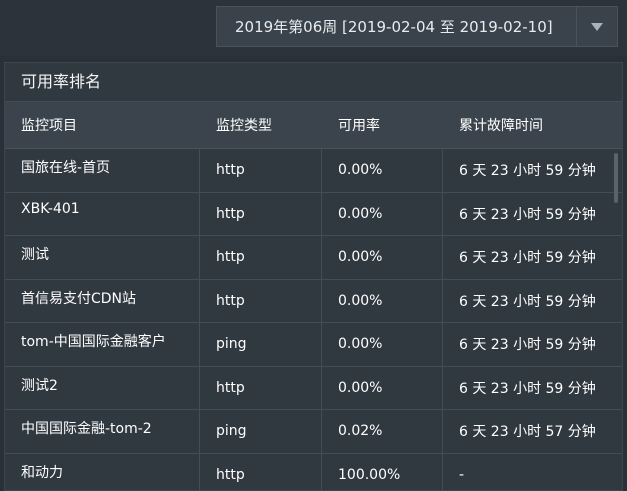 This screenshot has width=627, height=491. What do you see at coordinates (616, 178) in the screenshot?
I see `scrollbar` at bounding box center [616, 178].